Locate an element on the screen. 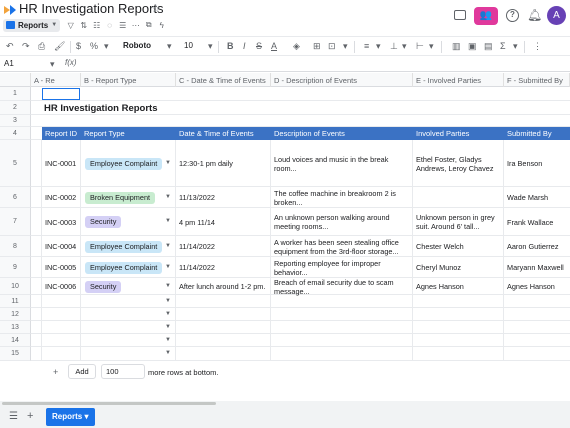 This screenshot has height=428, width=570. row-header: 12 is located at coordinates (15, 314).